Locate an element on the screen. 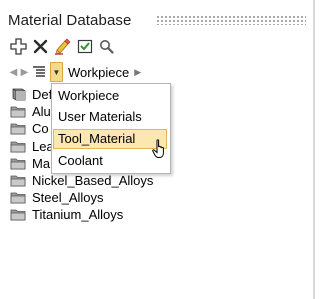  current-location-label: Workpiece is located at coordinates (98, 72).